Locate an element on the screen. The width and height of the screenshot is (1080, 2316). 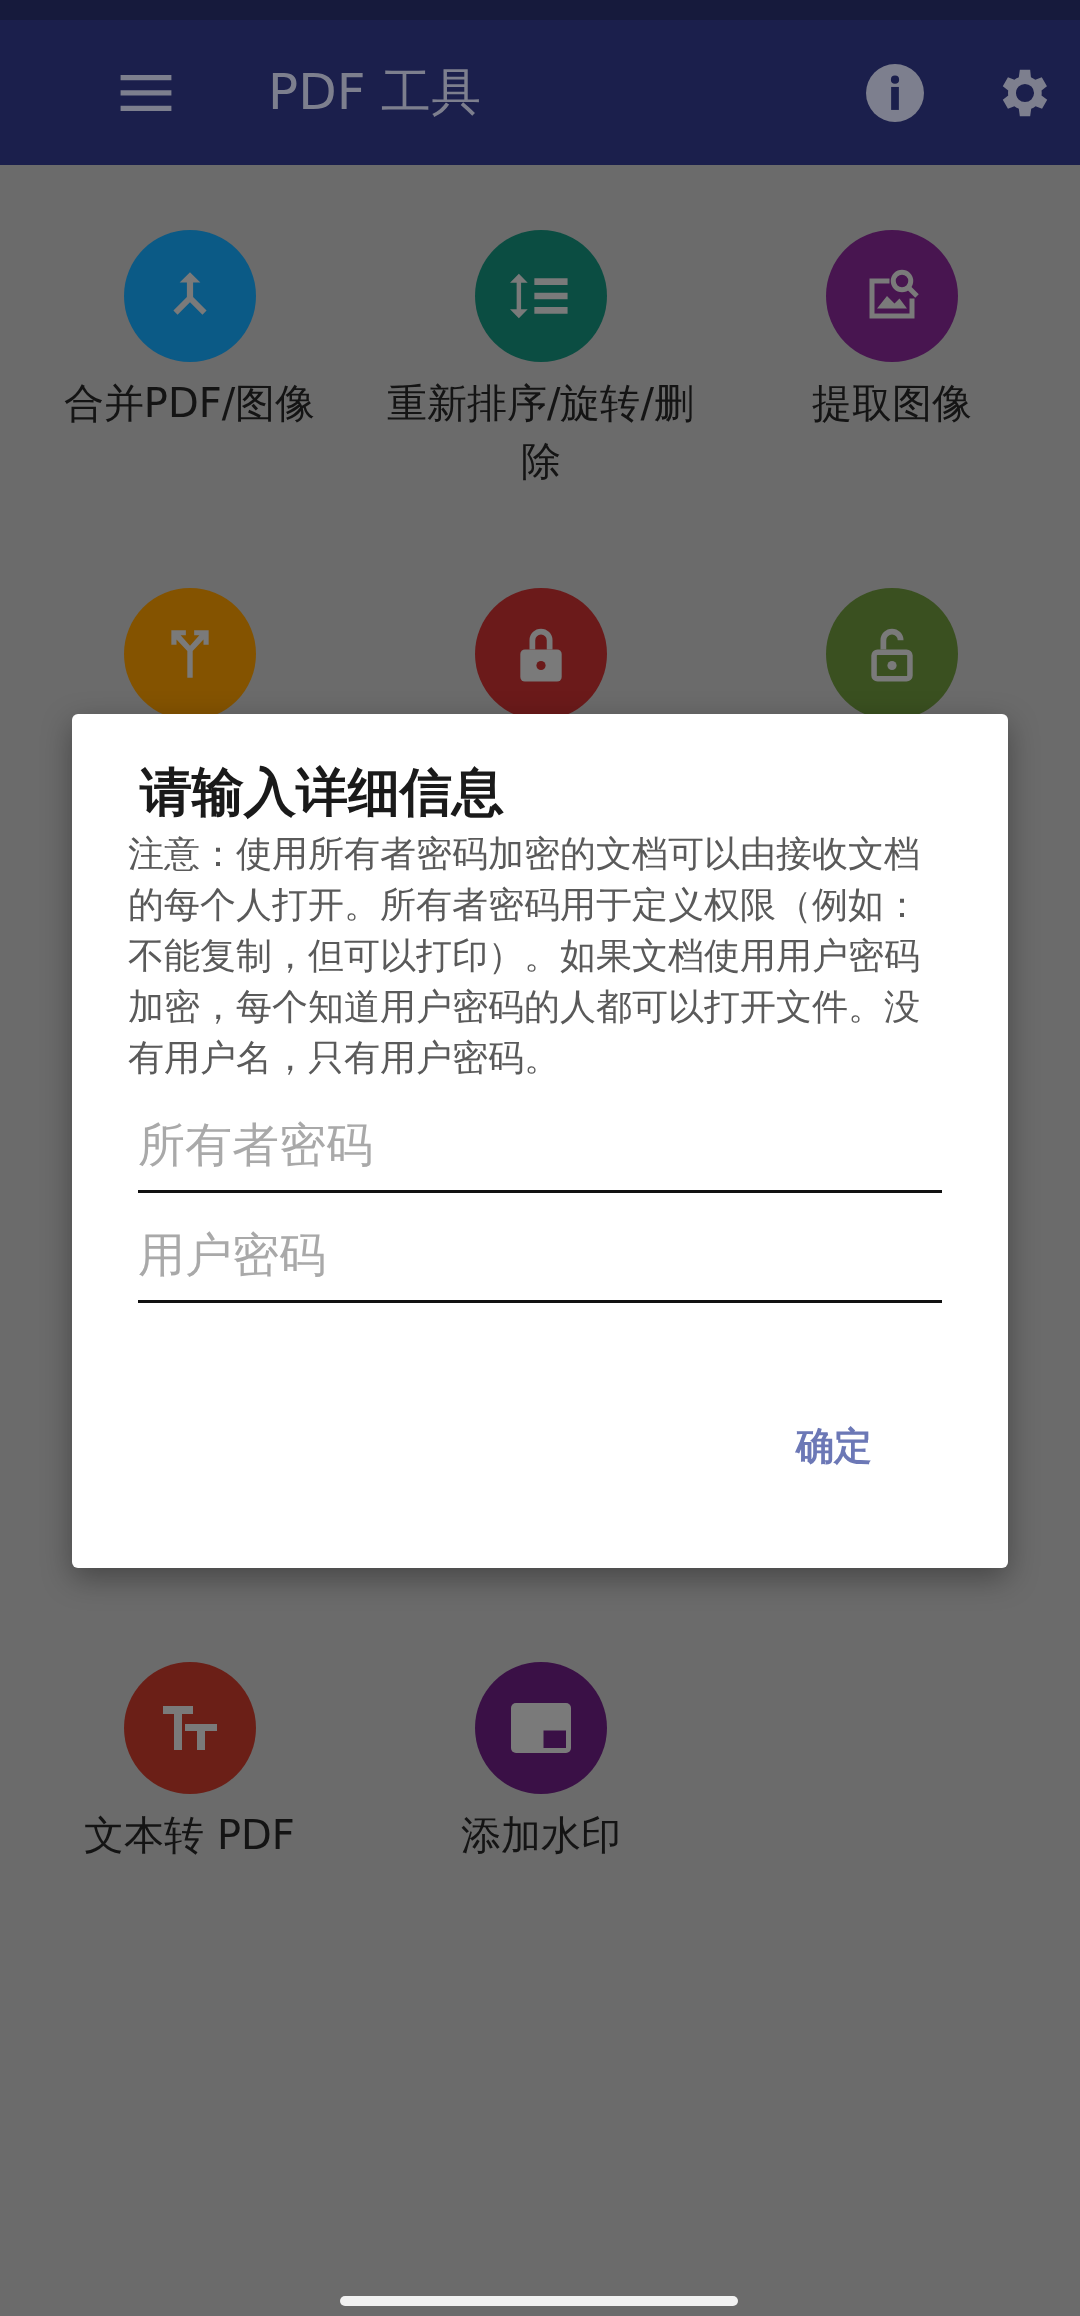
password-field: 所有者密码 is located at coordinates (540, 1149).